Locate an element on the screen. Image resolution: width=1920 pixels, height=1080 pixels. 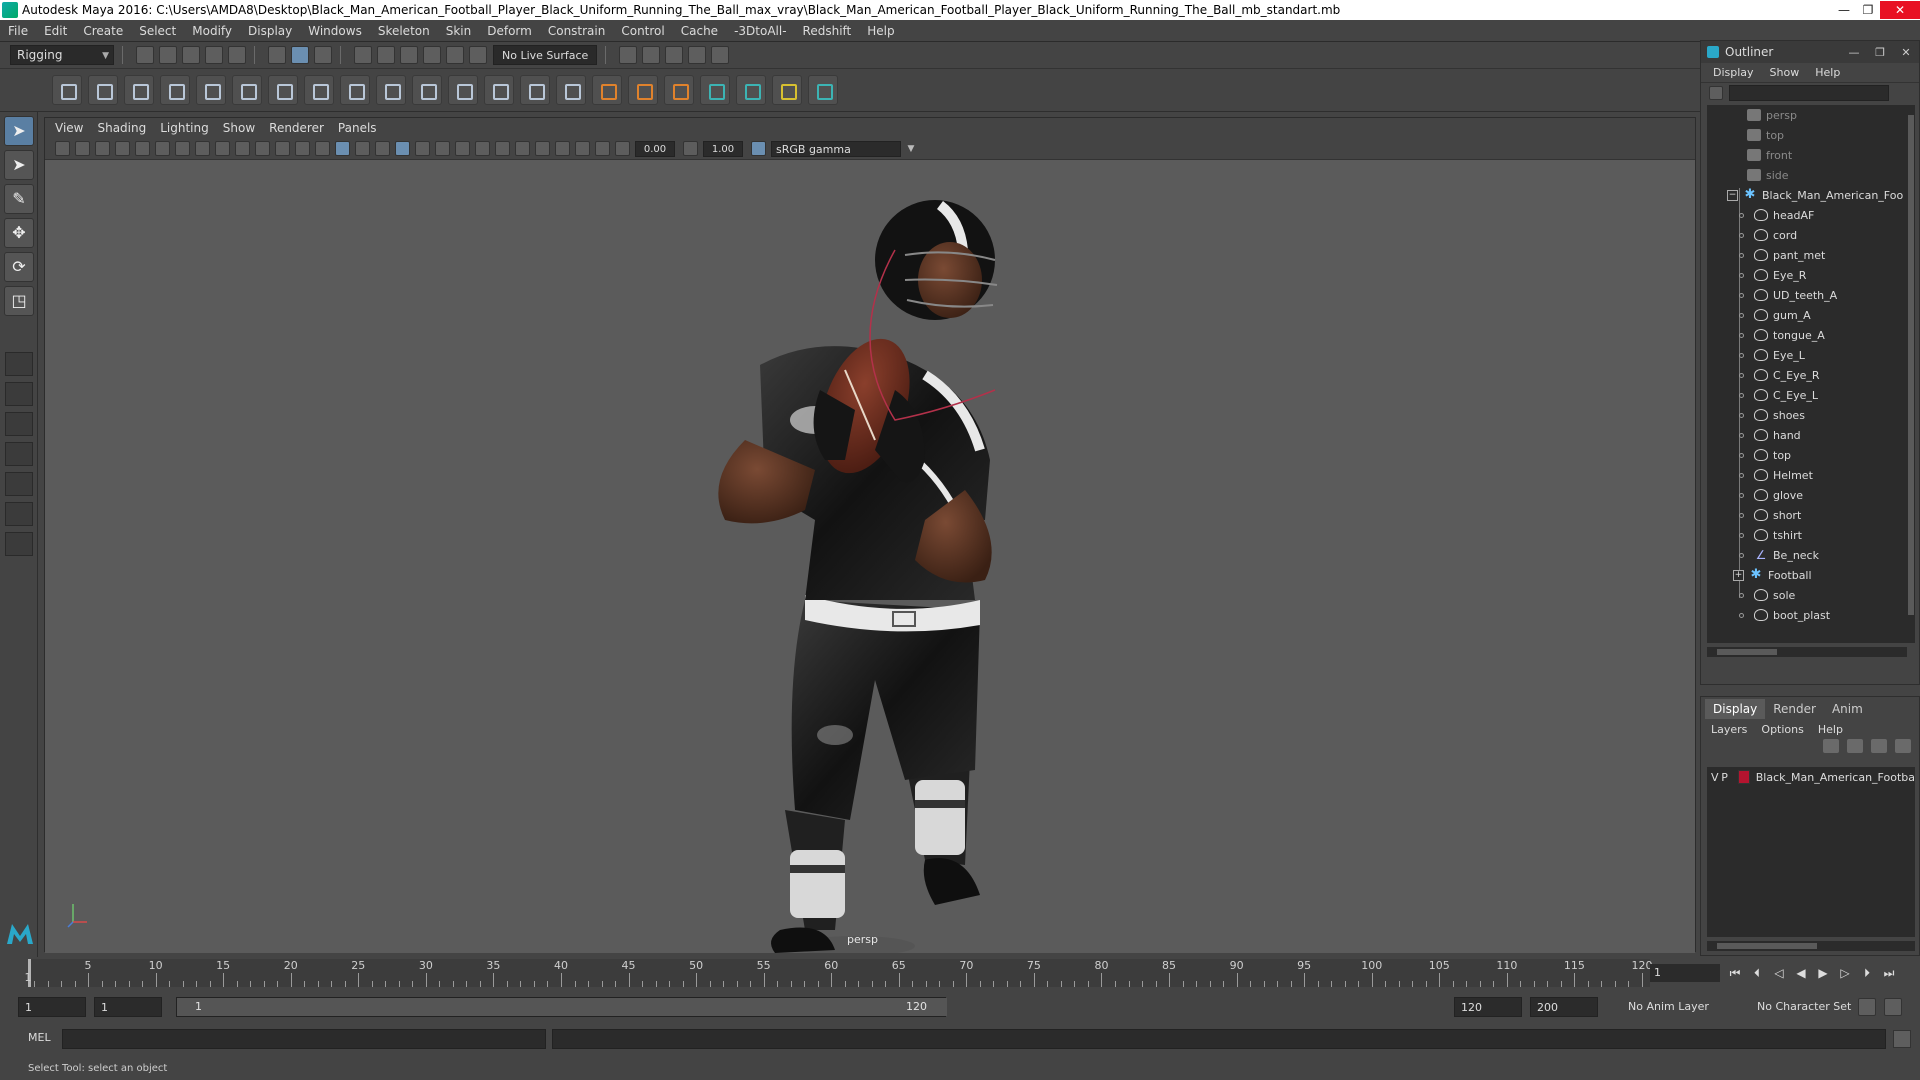
open-scene-icon is located at coordinates (168, 55).